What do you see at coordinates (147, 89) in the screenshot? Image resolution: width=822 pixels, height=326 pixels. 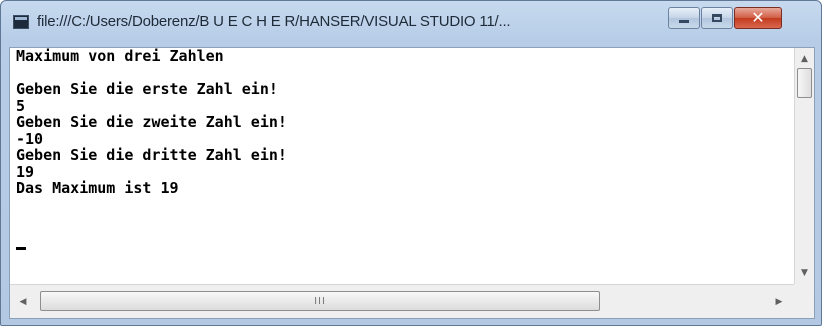 I see `console-line: Geben Sie die erste Zahl ein!` at bounding box center [147, 89].